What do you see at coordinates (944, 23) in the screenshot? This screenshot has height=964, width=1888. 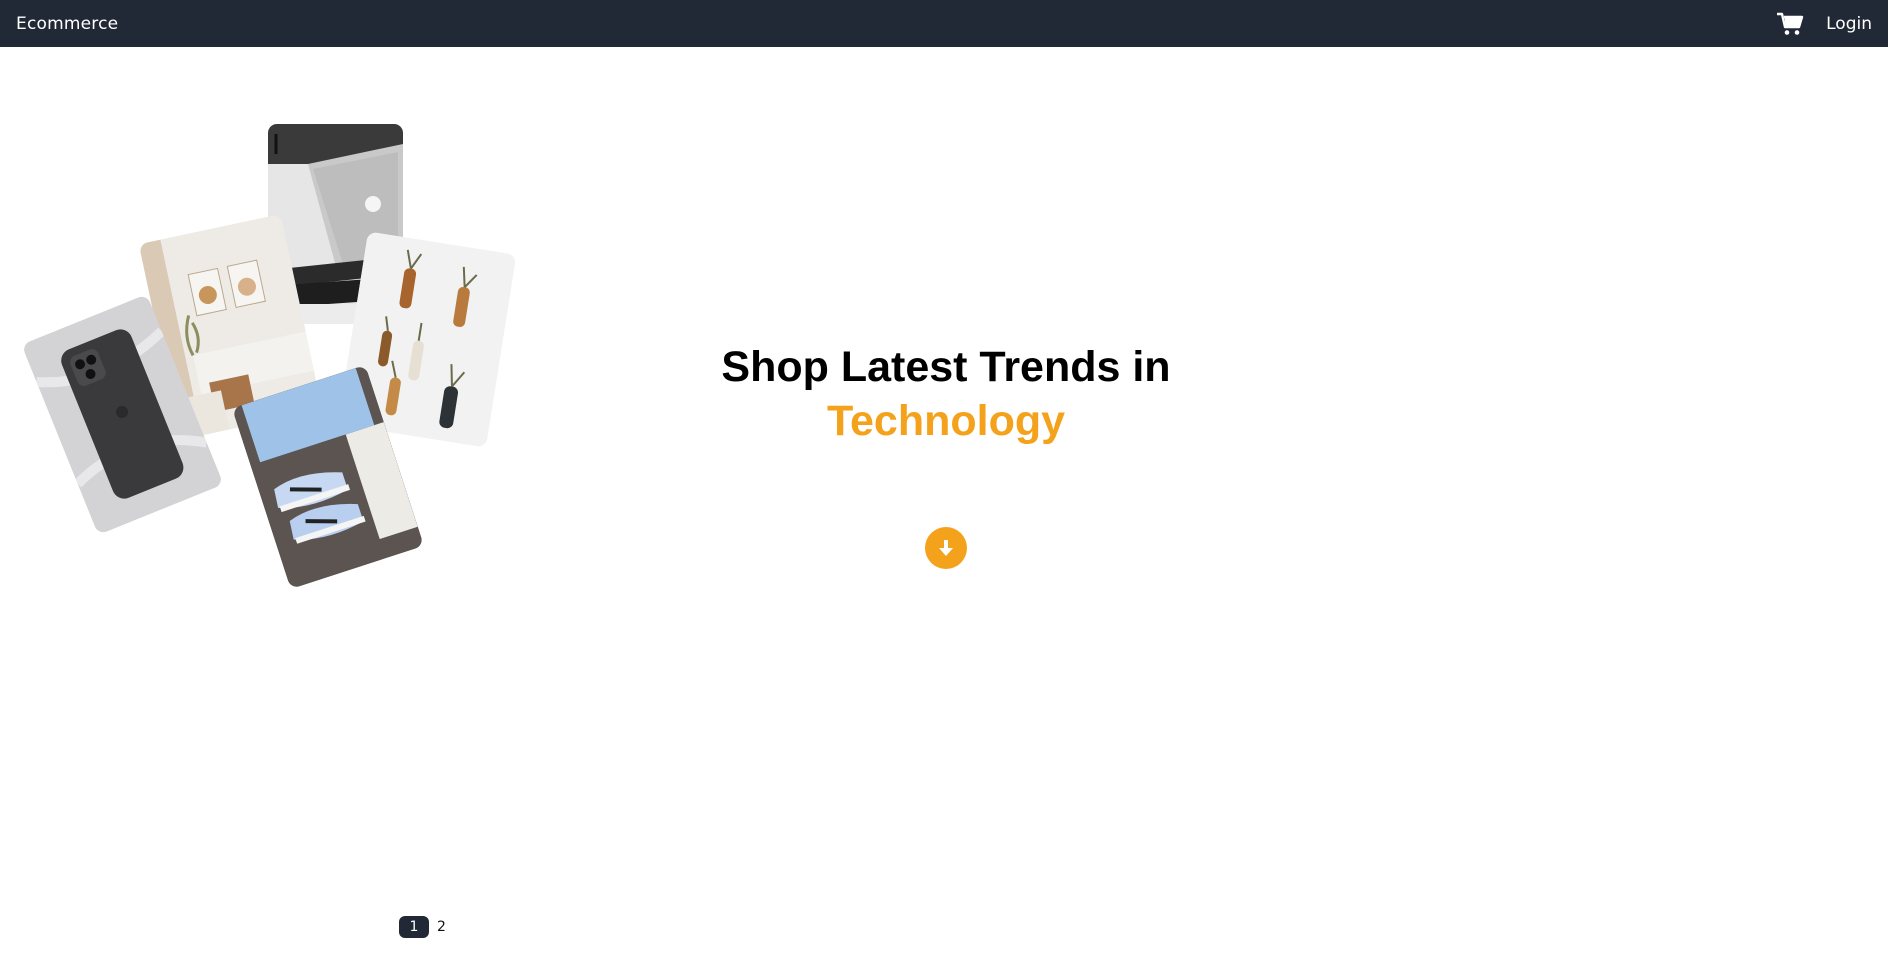 I see `top-navbar: Ecommerce Login` at bounding box center [944, 23].